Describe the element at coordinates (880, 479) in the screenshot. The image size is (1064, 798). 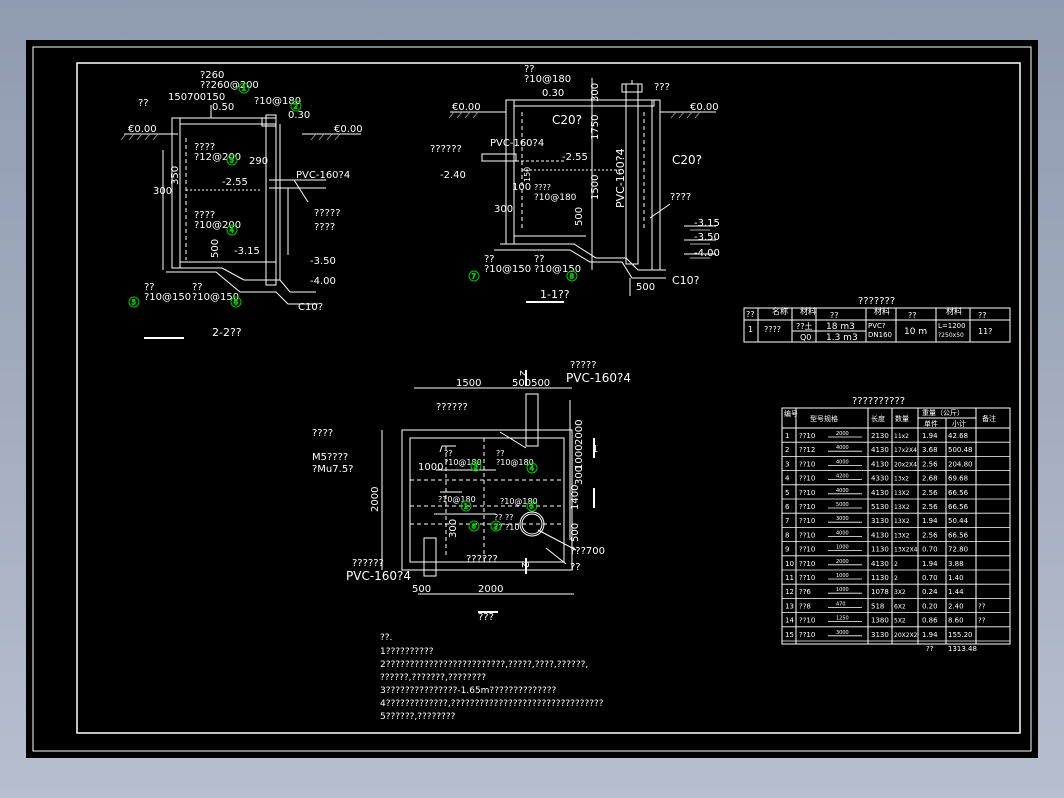
I see `table-cell: 4330` at that location.